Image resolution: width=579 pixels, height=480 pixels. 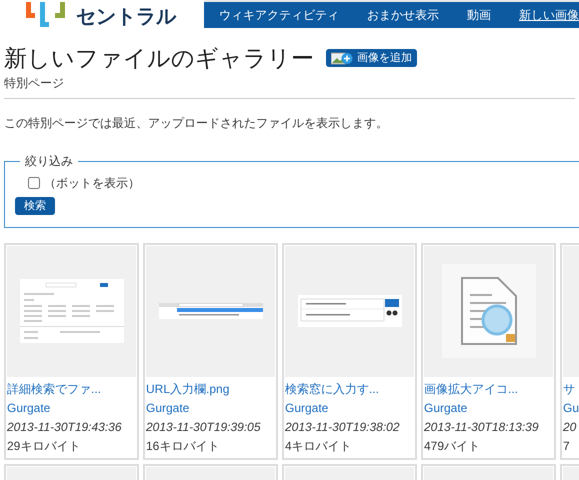 I want to click on document-magnifier-icon, so click(x=489, y=311).